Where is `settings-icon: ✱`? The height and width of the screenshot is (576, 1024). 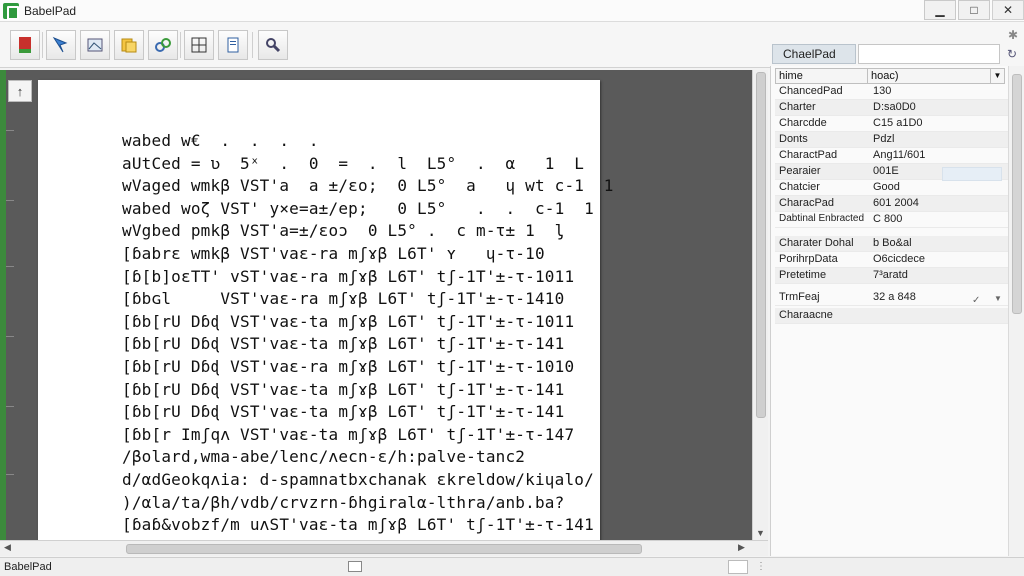 settings-icon: ✱ is located at coordinates (1013, 35).